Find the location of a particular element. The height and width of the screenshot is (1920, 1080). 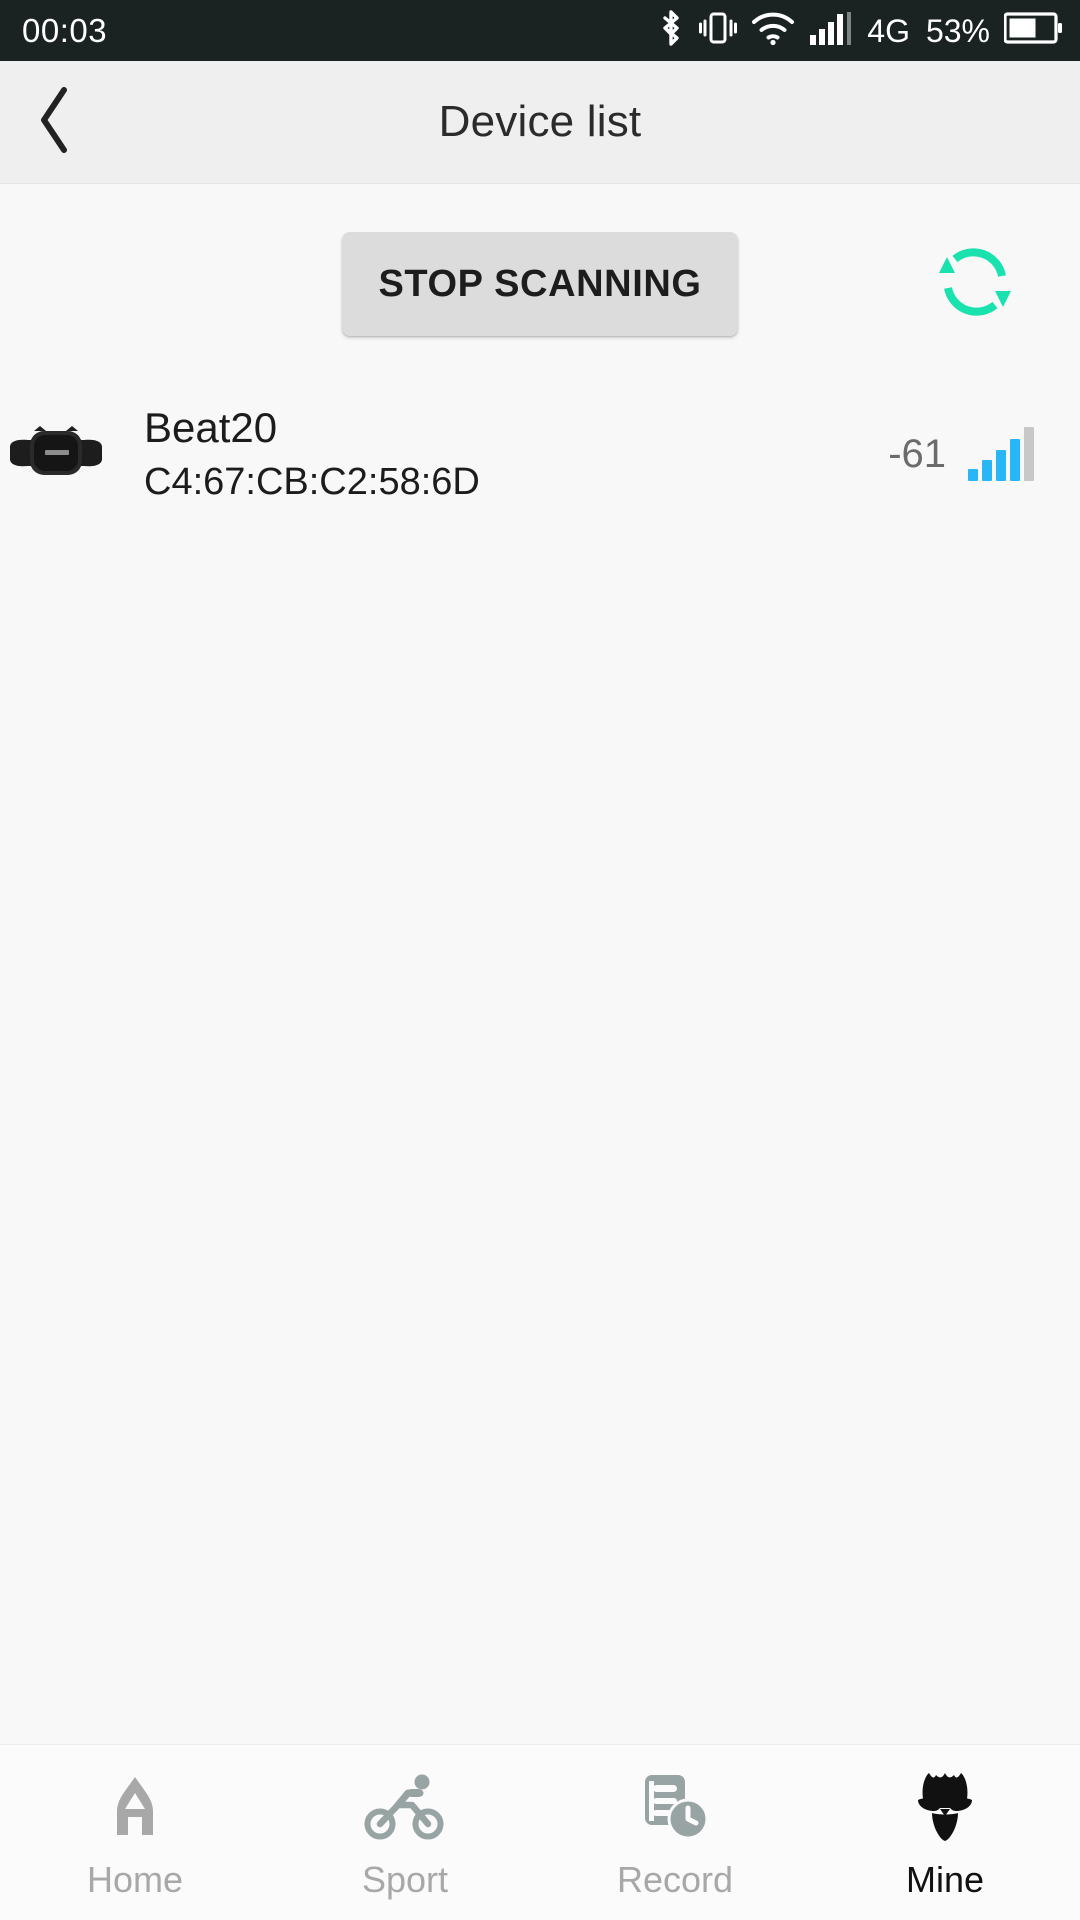

signal-strength-icon is located at coordinates (1001, 454).